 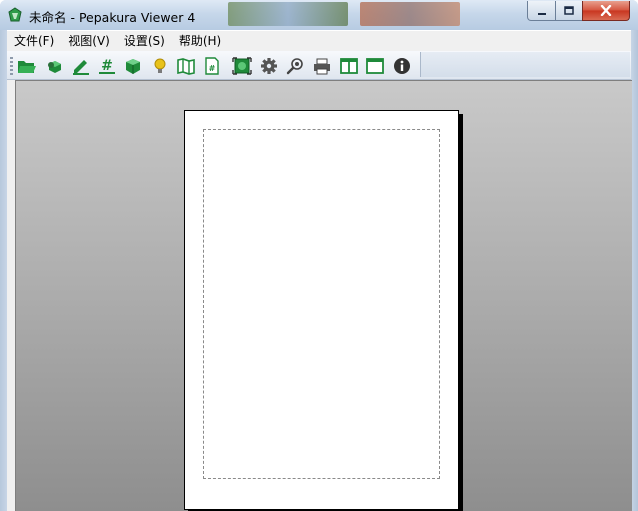 I want to click on light-bulb-icon, so click(x=160, y=65).